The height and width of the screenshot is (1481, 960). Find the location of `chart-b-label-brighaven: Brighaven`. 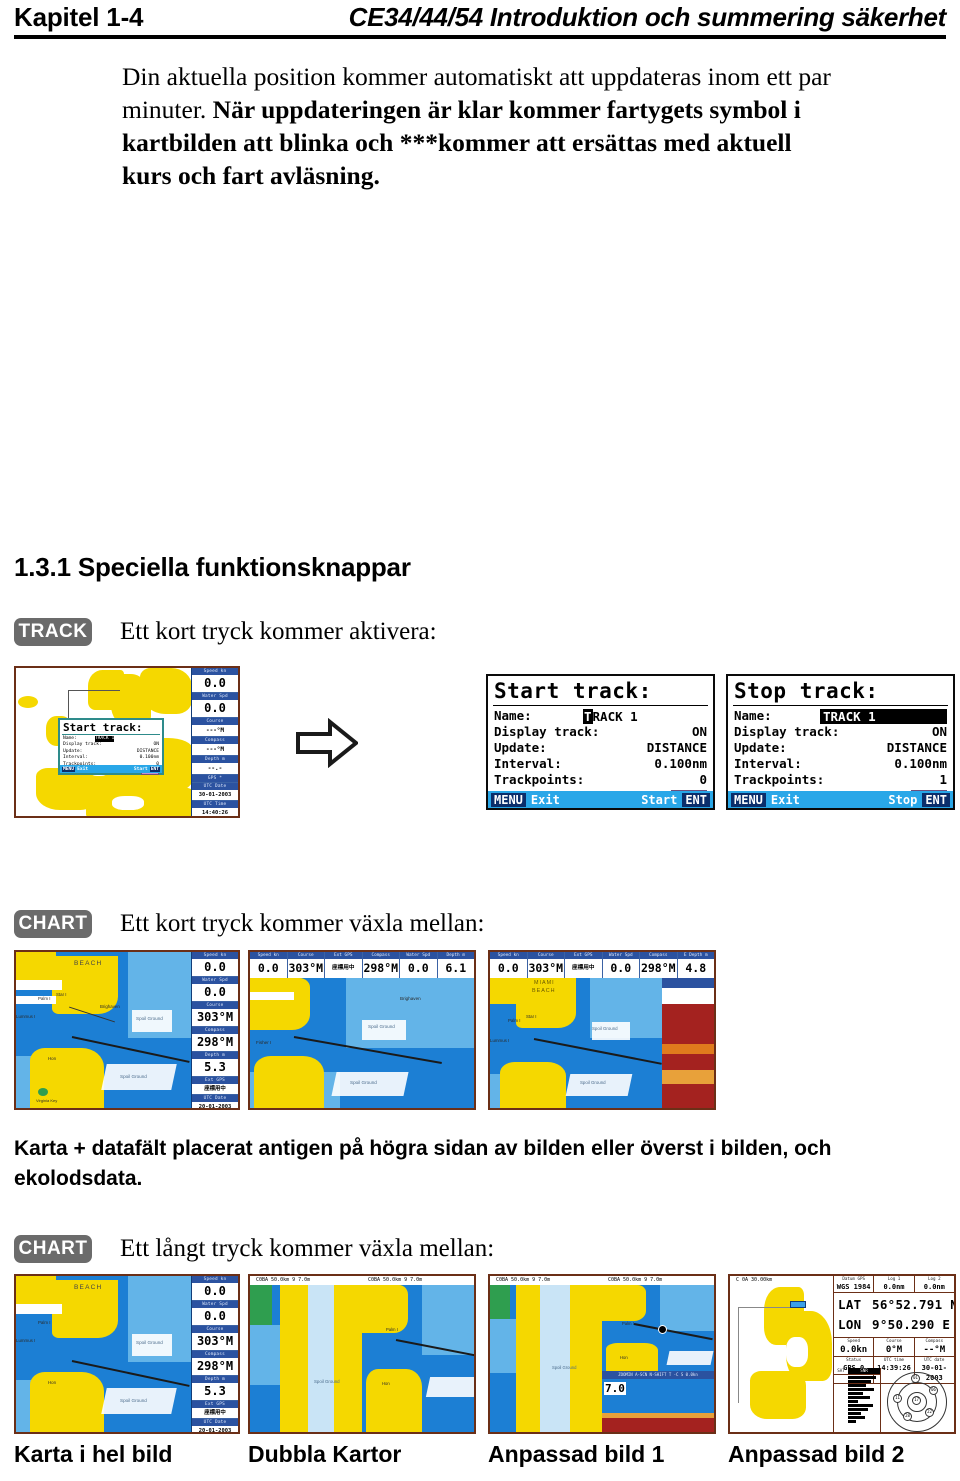

chart-b-label-brighaven: Brighaven is located at coordinates (410, 998).